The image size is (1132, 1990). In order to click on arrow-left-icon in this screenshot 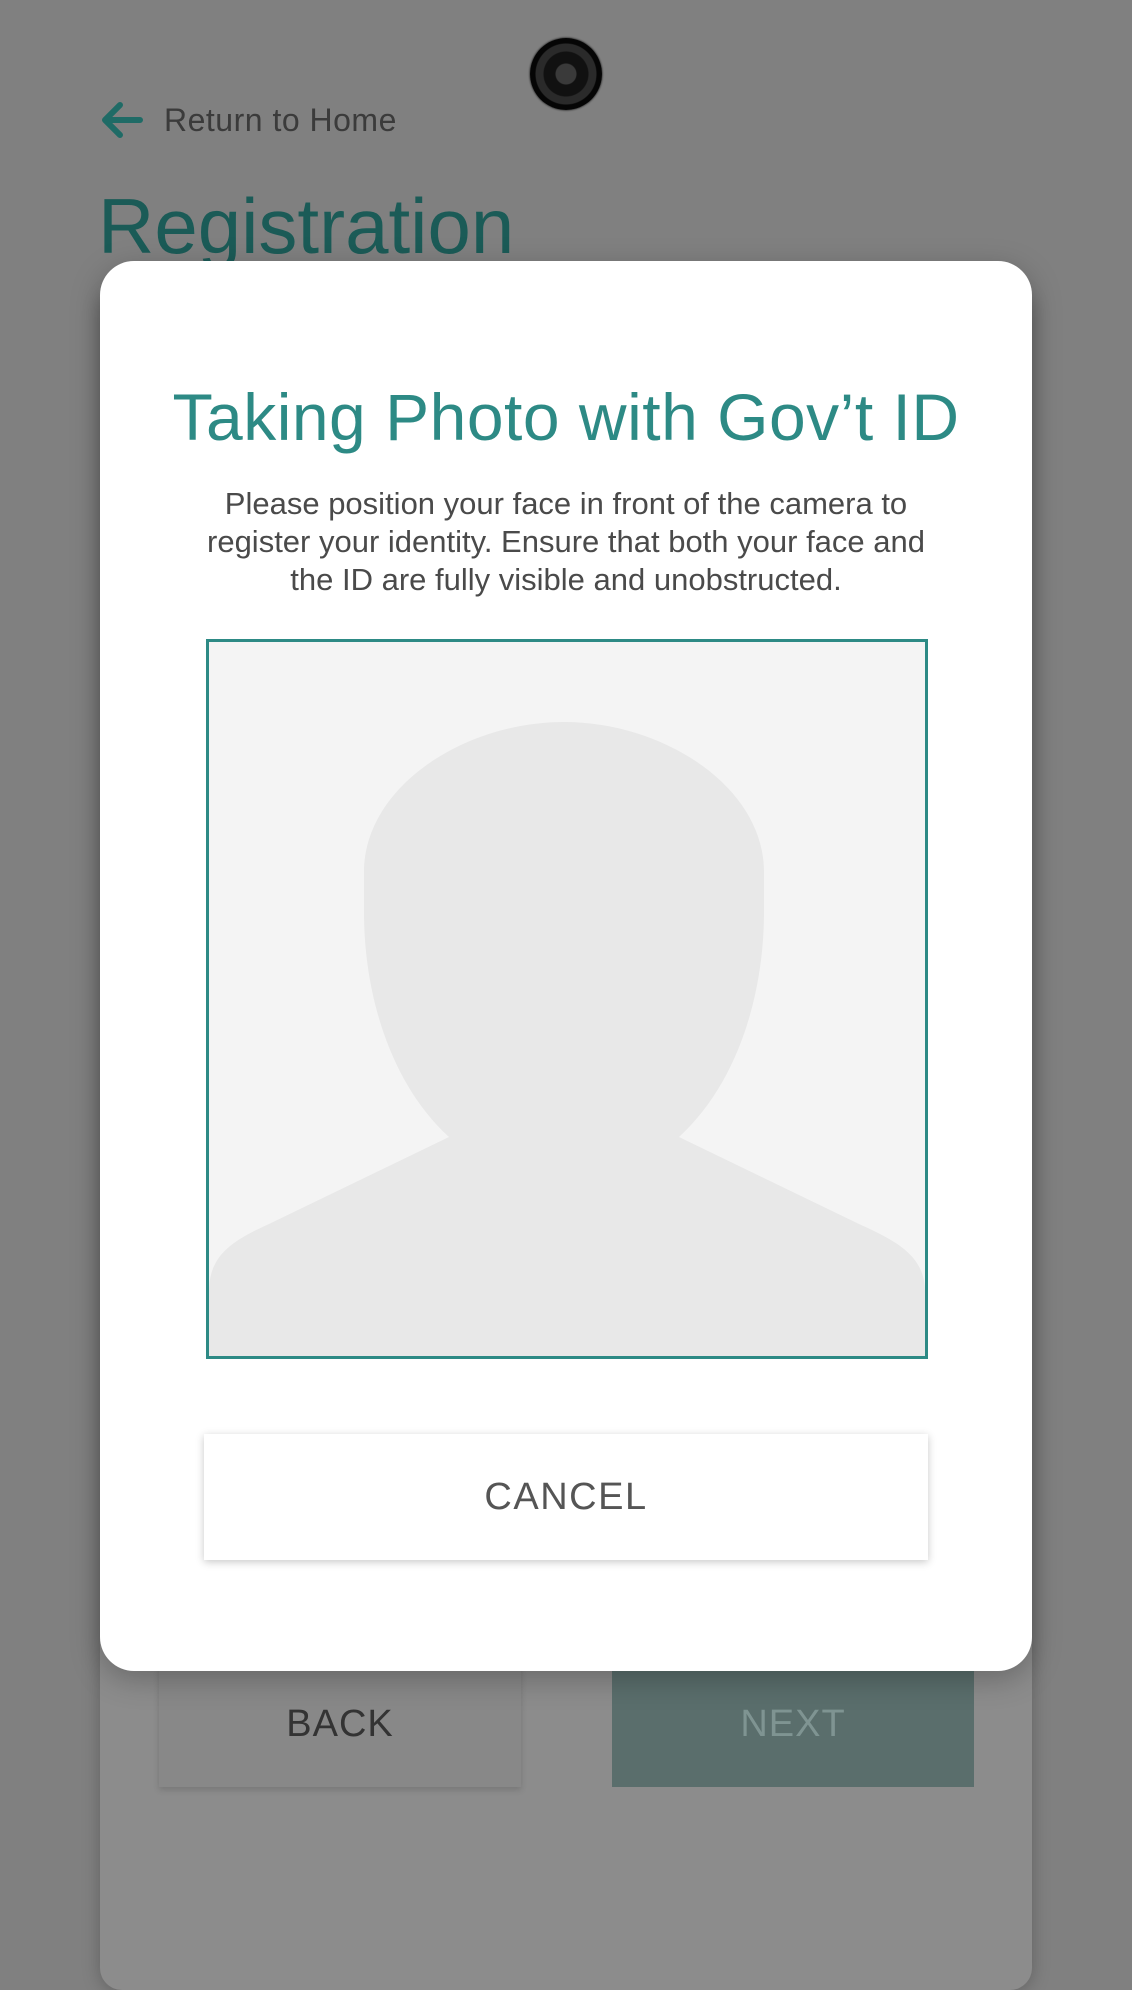, I will do `click(122, 120)`.